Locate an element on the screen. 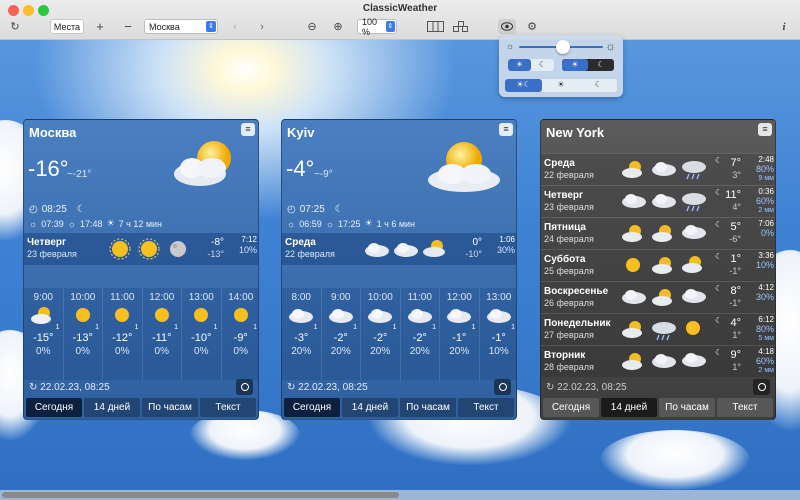 The width and height of the screenshot is (800, 500). brightness-slider-knob is located at coordinates (563, 47).